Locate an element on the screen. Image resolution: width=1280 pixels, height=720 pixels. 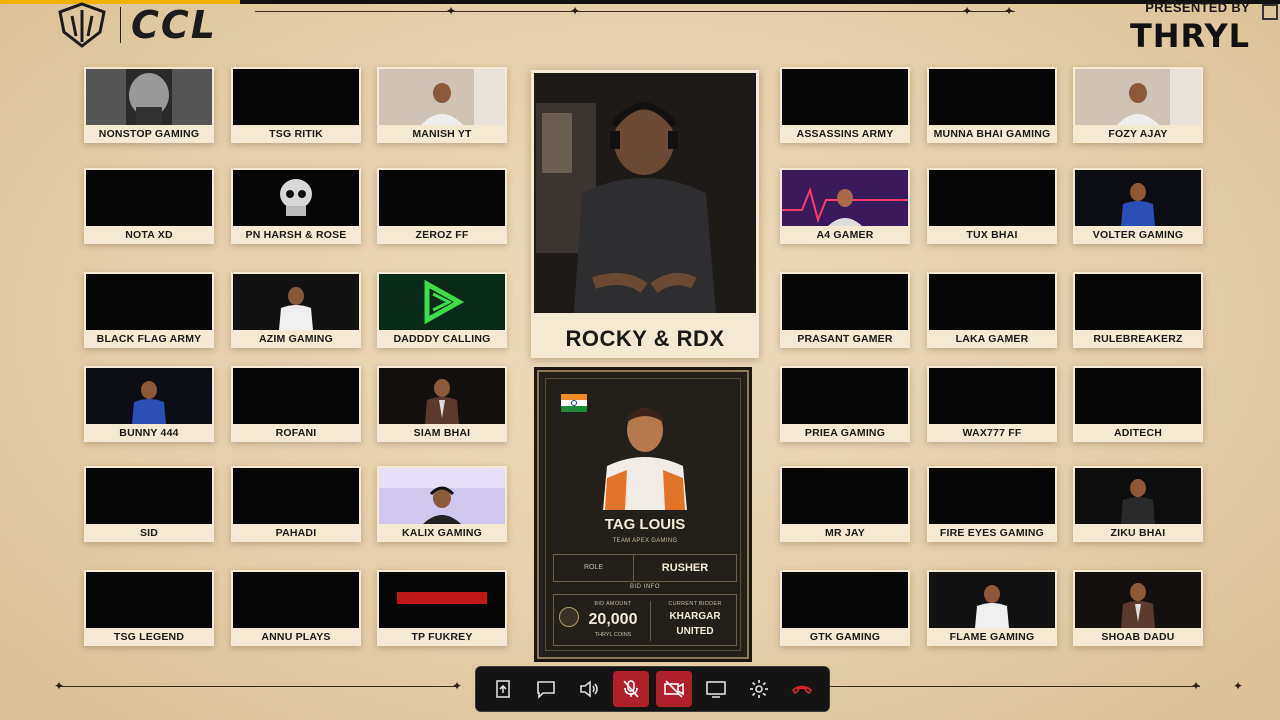
participant-name: MANISH YT is located at coordinates (442, 134).